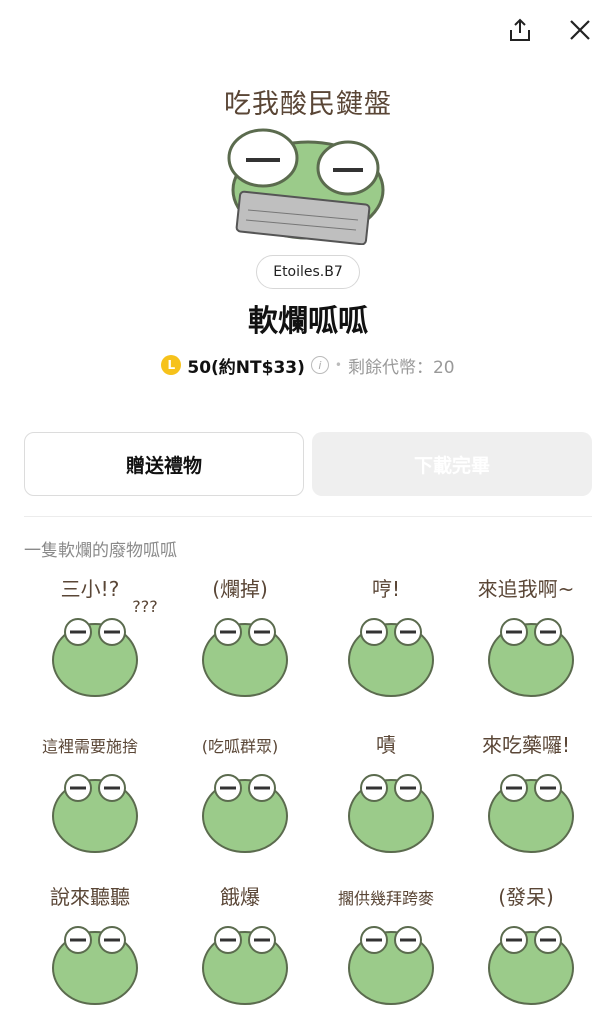  What do you see at coordinates (308, 516) in the screenshot?
I see `divider` at bounding box center [308, 516].